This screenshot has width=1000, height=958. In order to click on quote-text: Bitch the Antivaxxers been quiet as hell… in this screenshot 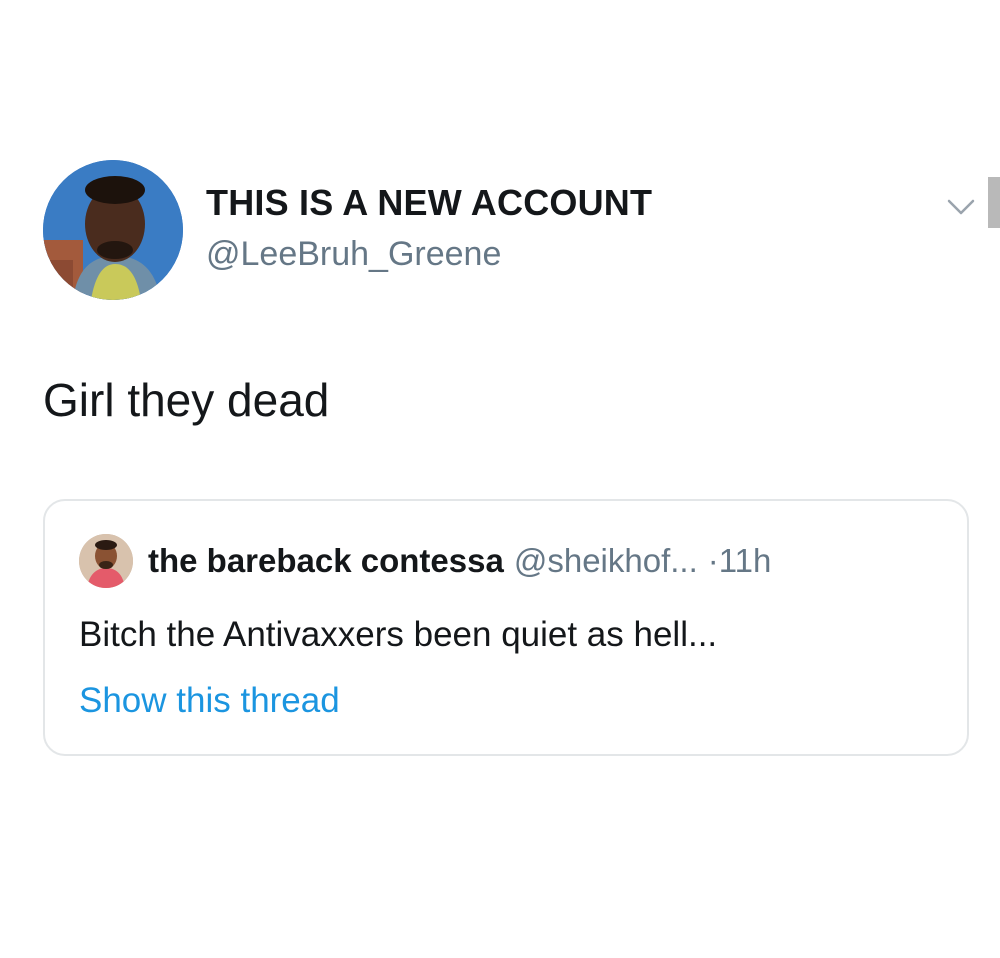, I will do `click(398, 634)`.